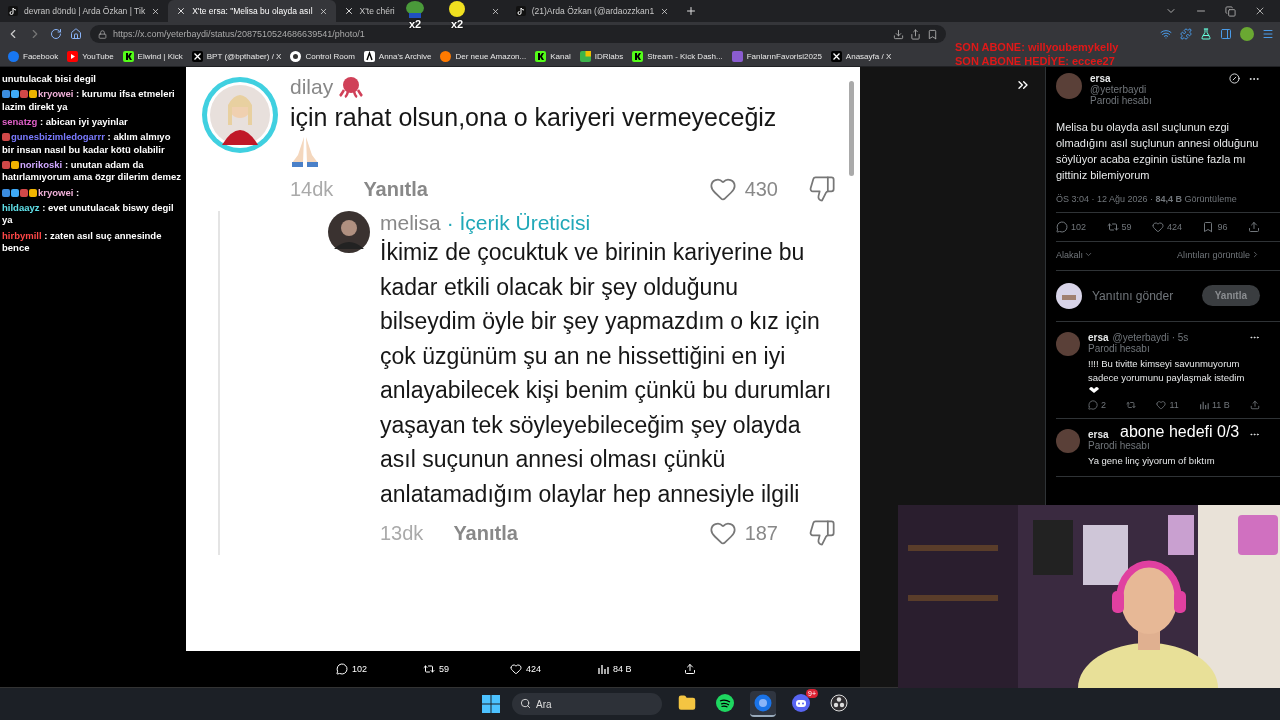 This screenshot has width=1280, height=720. What do you see at coordinates (312, 189) in the screenshot?
I see `comment-time: 14dk` at bounding box center [312, 189].